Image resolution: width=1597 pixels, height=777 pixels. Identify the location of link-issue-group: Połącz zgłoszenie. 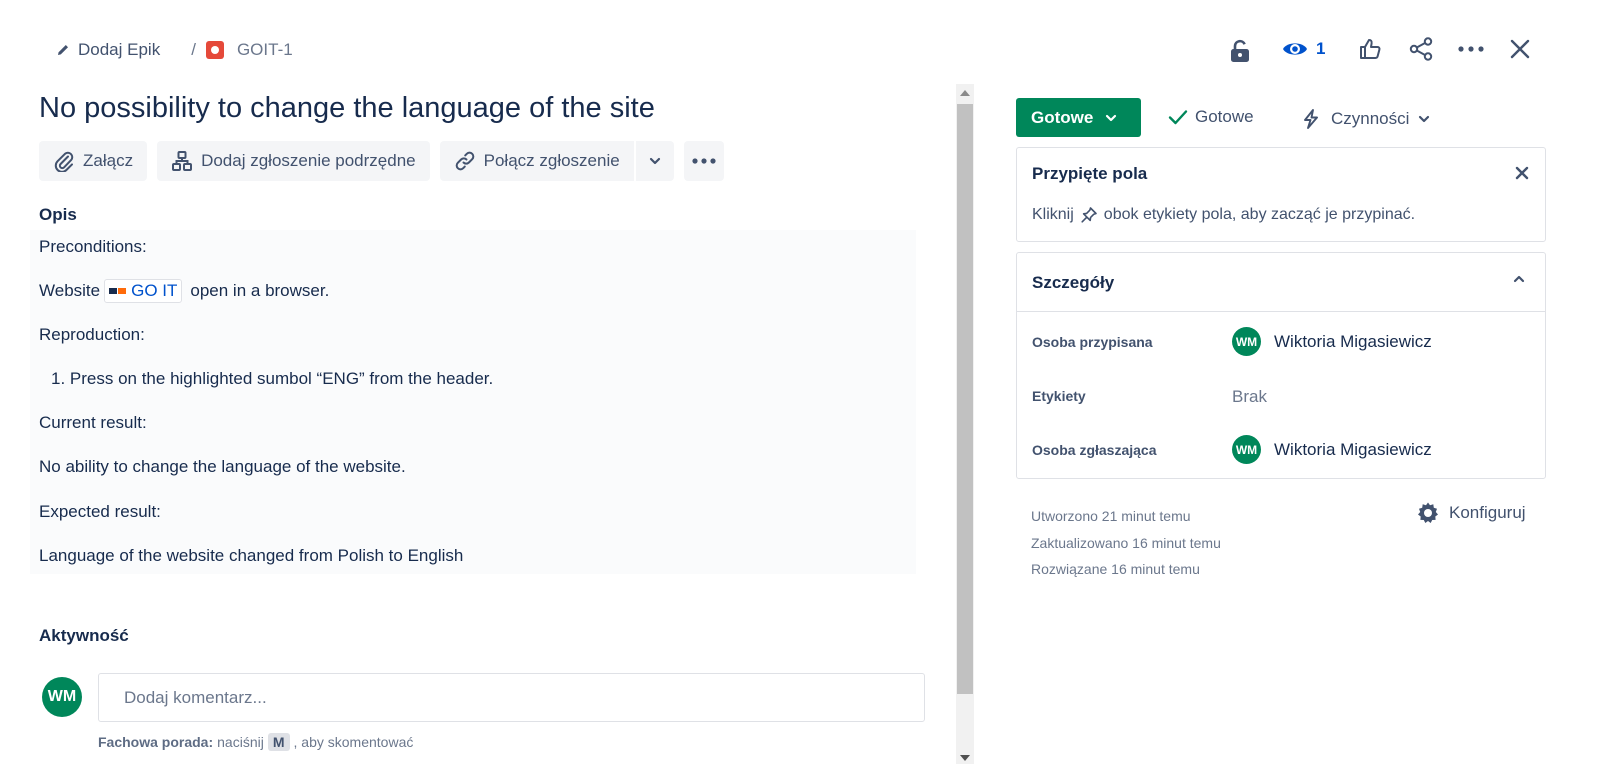
(556, 161).